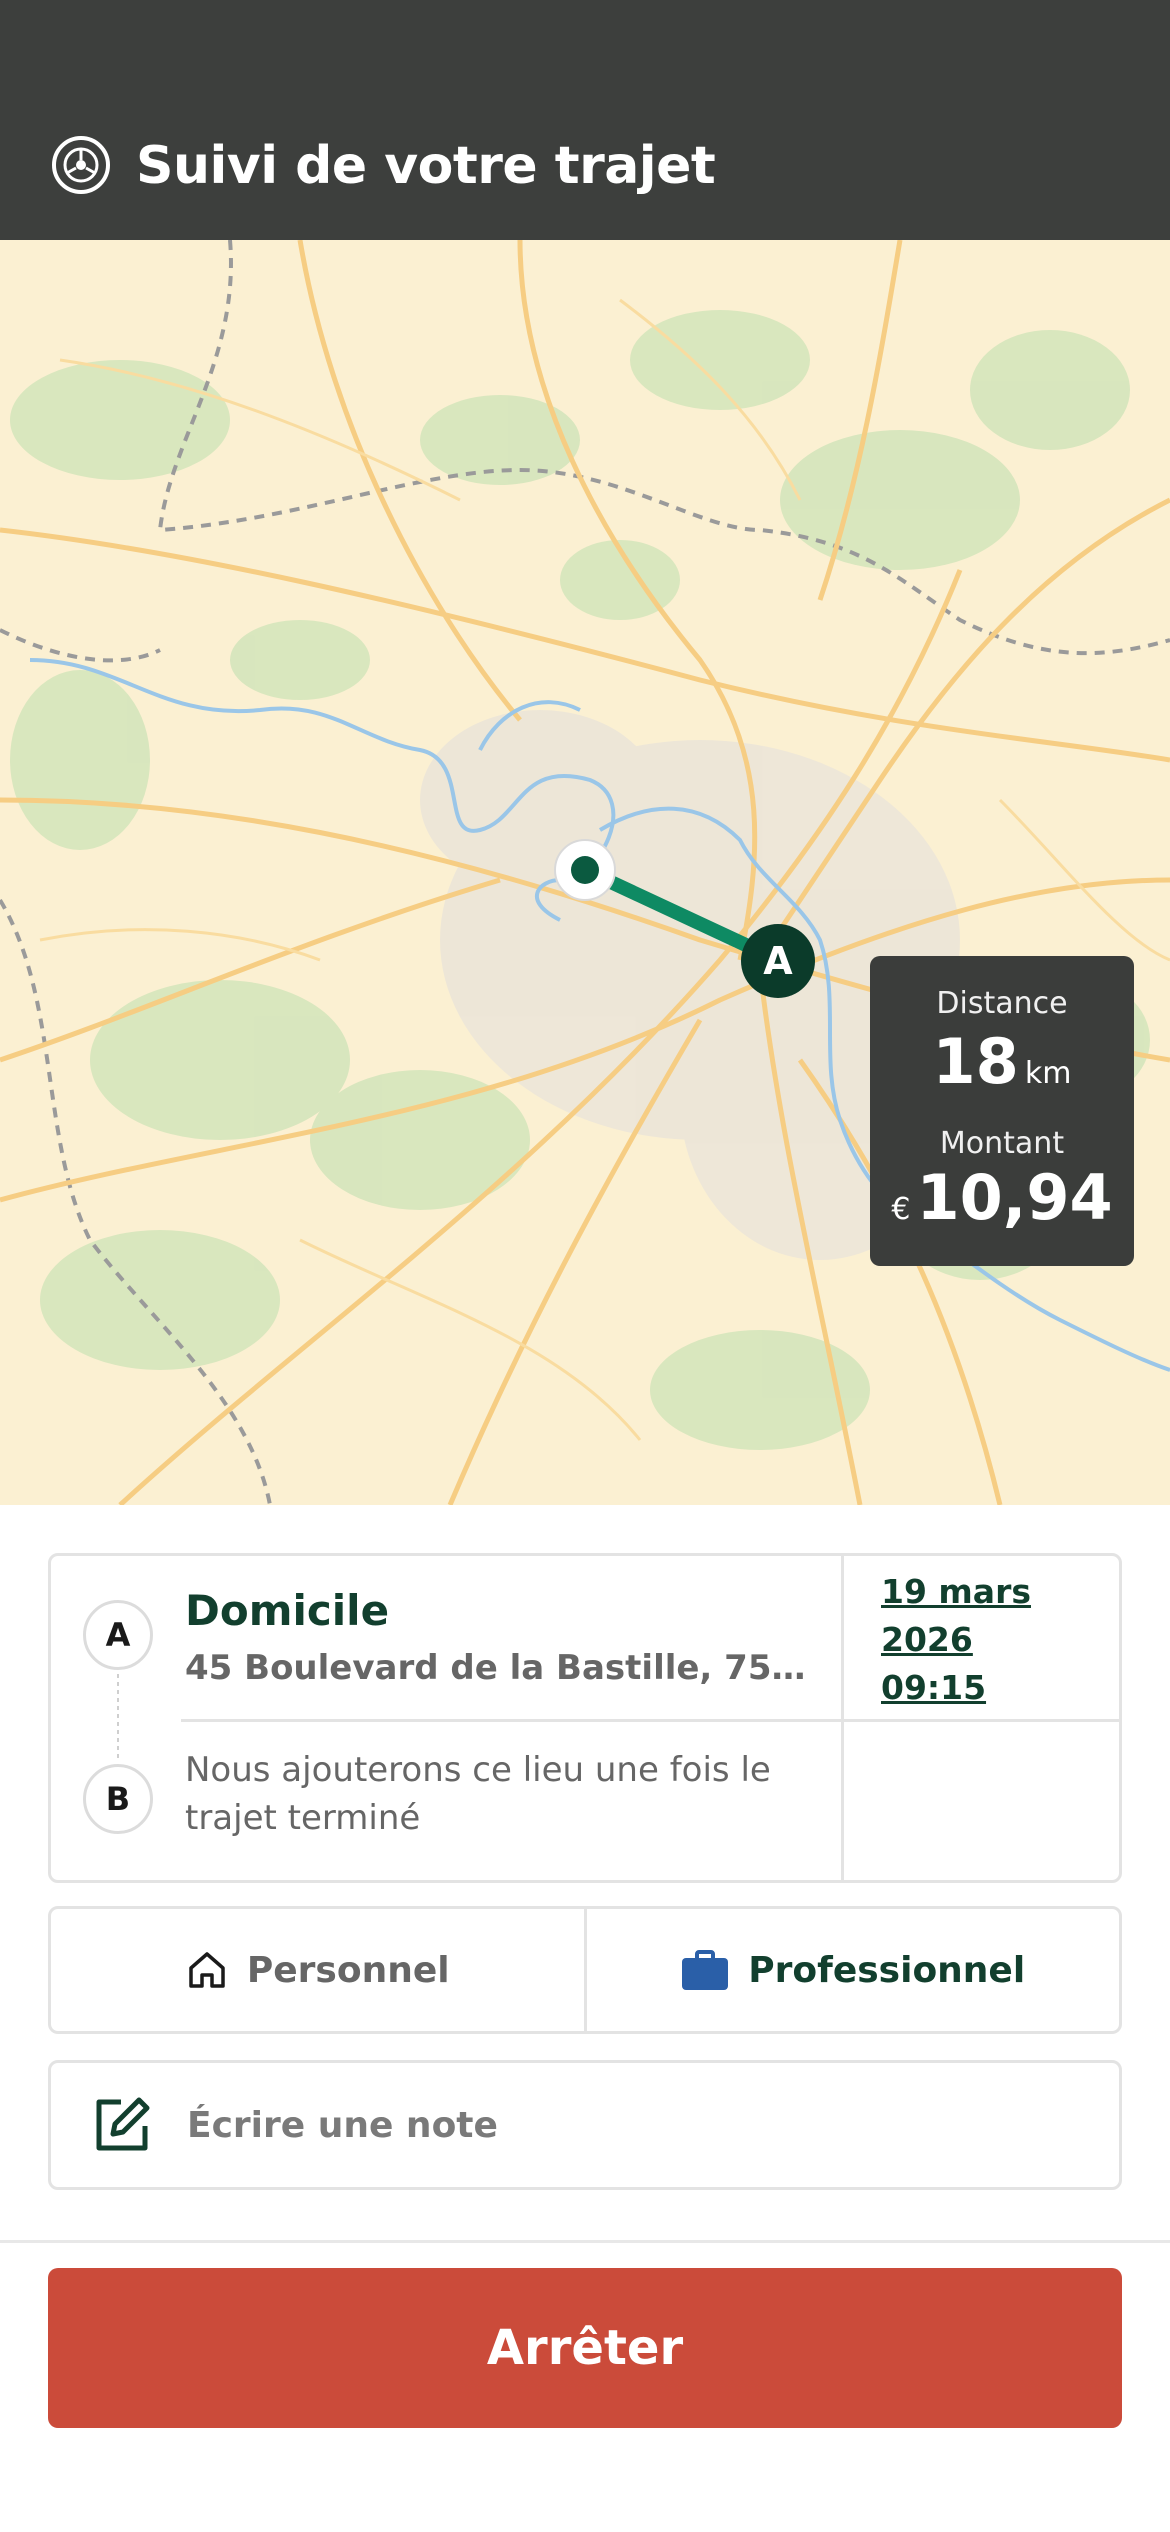  I want to click on distance-unit: km, so click(1048, 1073).